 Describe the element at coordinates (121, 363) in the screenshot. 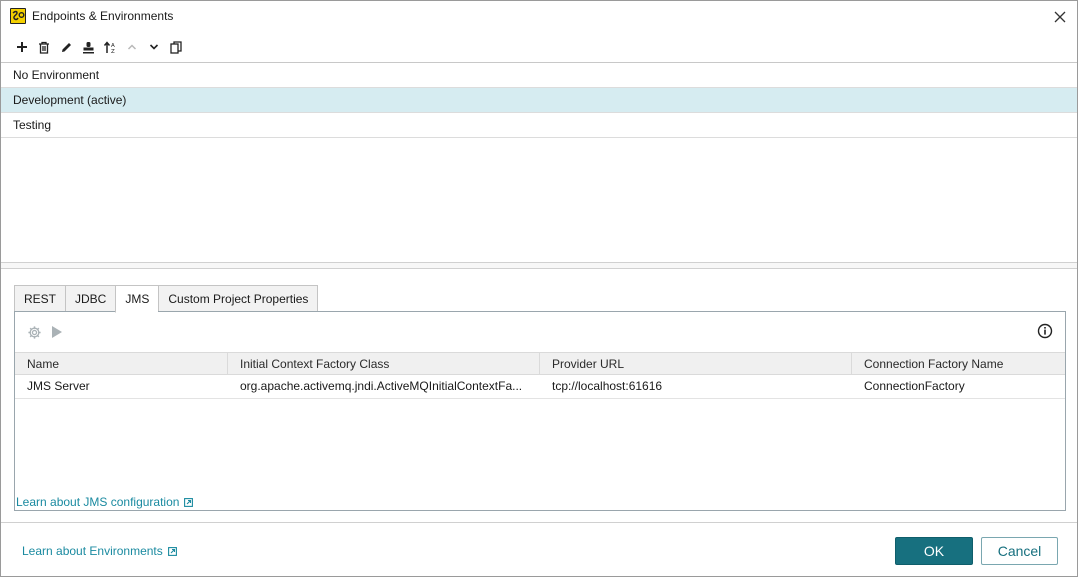

I see `column-header-name: Name` at that location.